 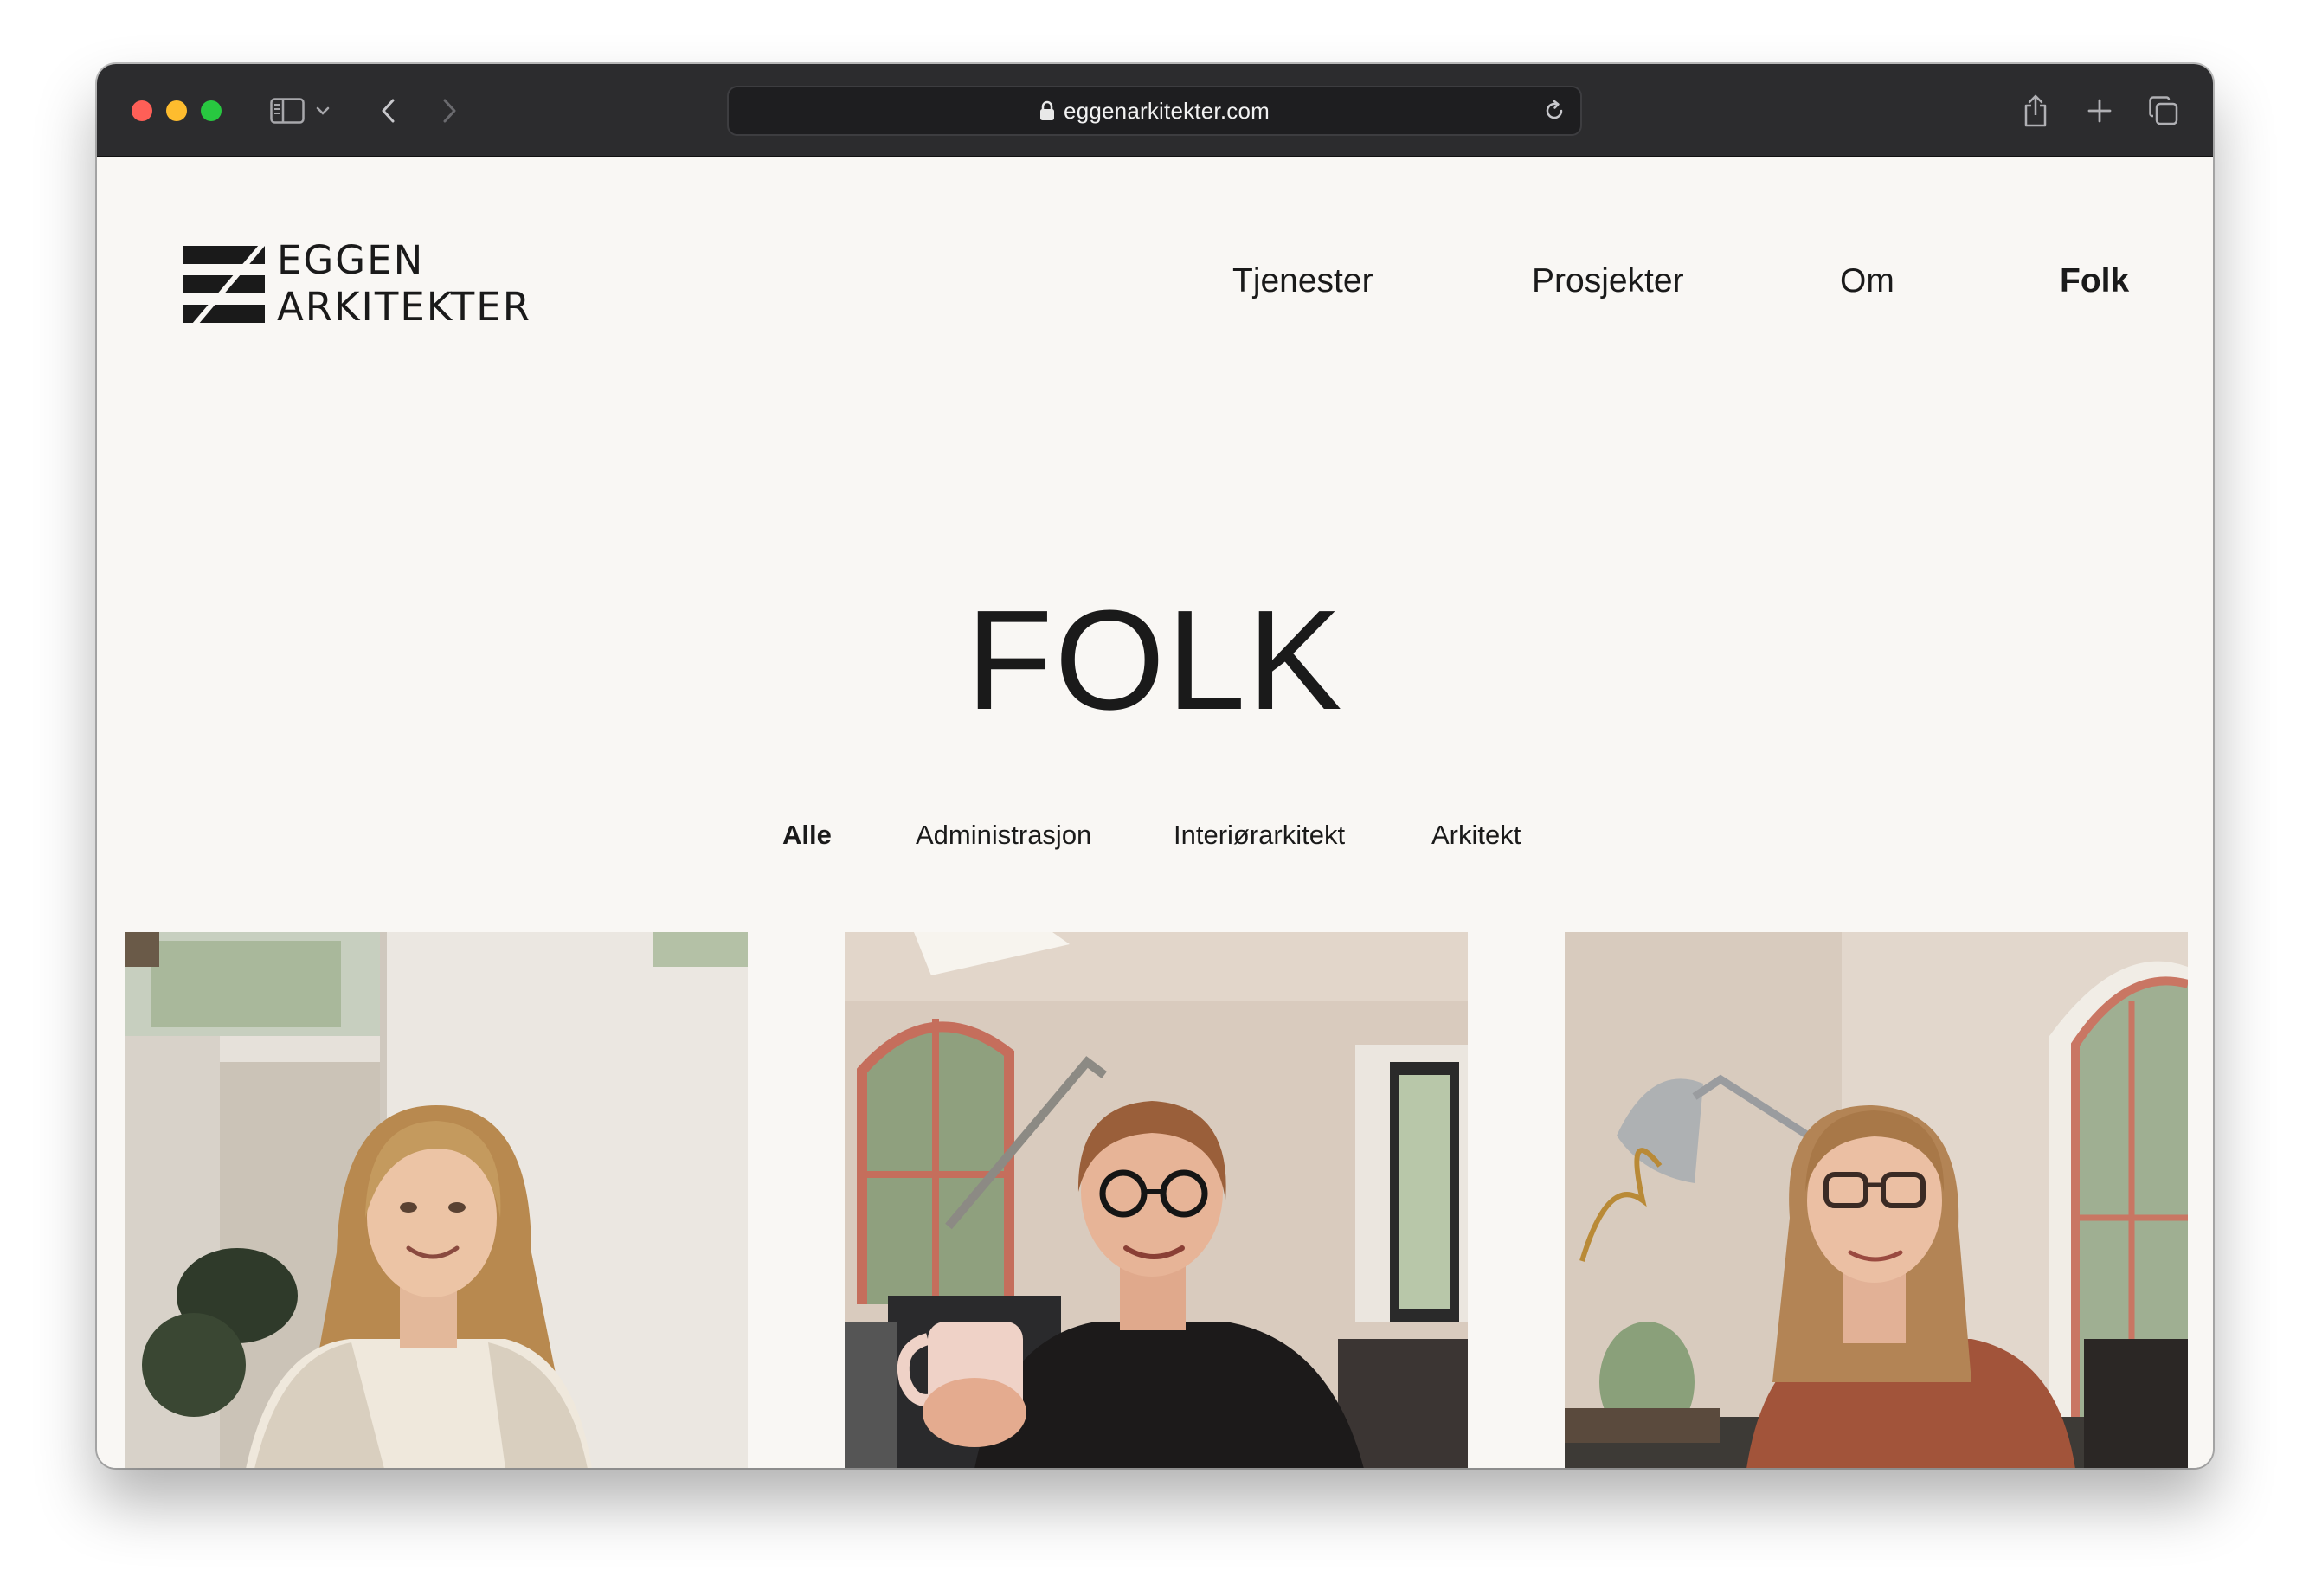 I want to click on url-text: eggenarkitekter.com, so click(x=1167, y=110).